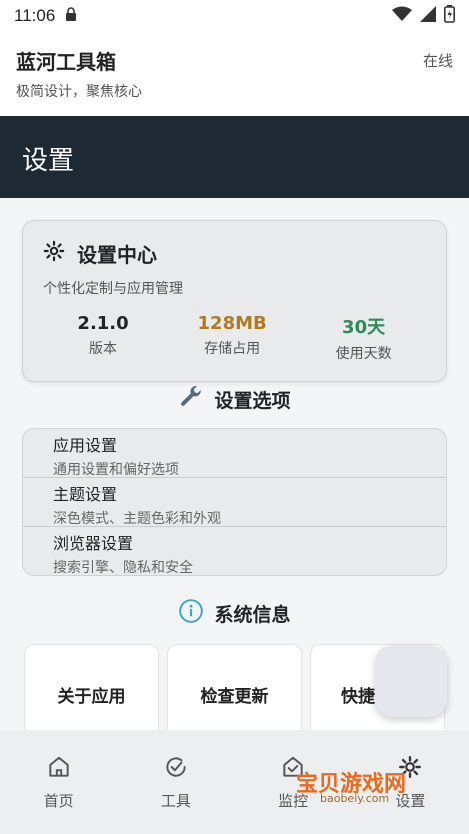  Describe the element at coordinates (234, 687) in the screenshot. I see `tile-check-update: 检查更新` at that location.